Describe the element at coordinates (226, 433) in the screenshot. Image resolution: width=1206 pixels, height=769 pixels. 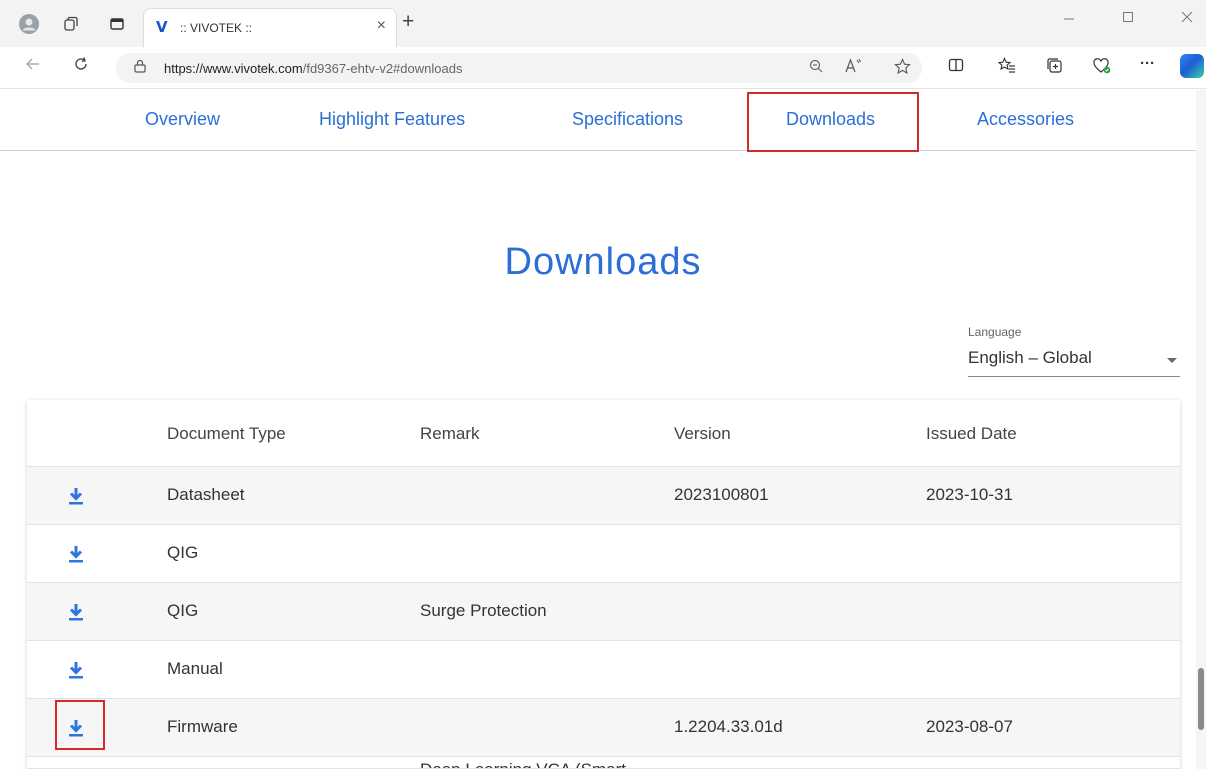
I see `header-document-type: Document Type` at that location.